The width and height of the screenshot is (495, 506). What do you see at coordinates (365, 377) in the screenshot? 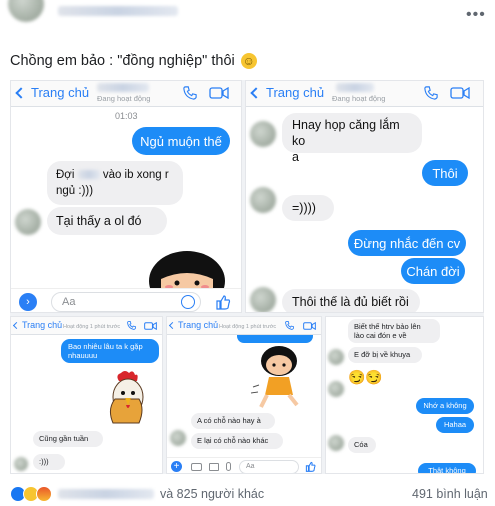
I see `emoji-message: 😏😏` at bounding box center [365, 377].